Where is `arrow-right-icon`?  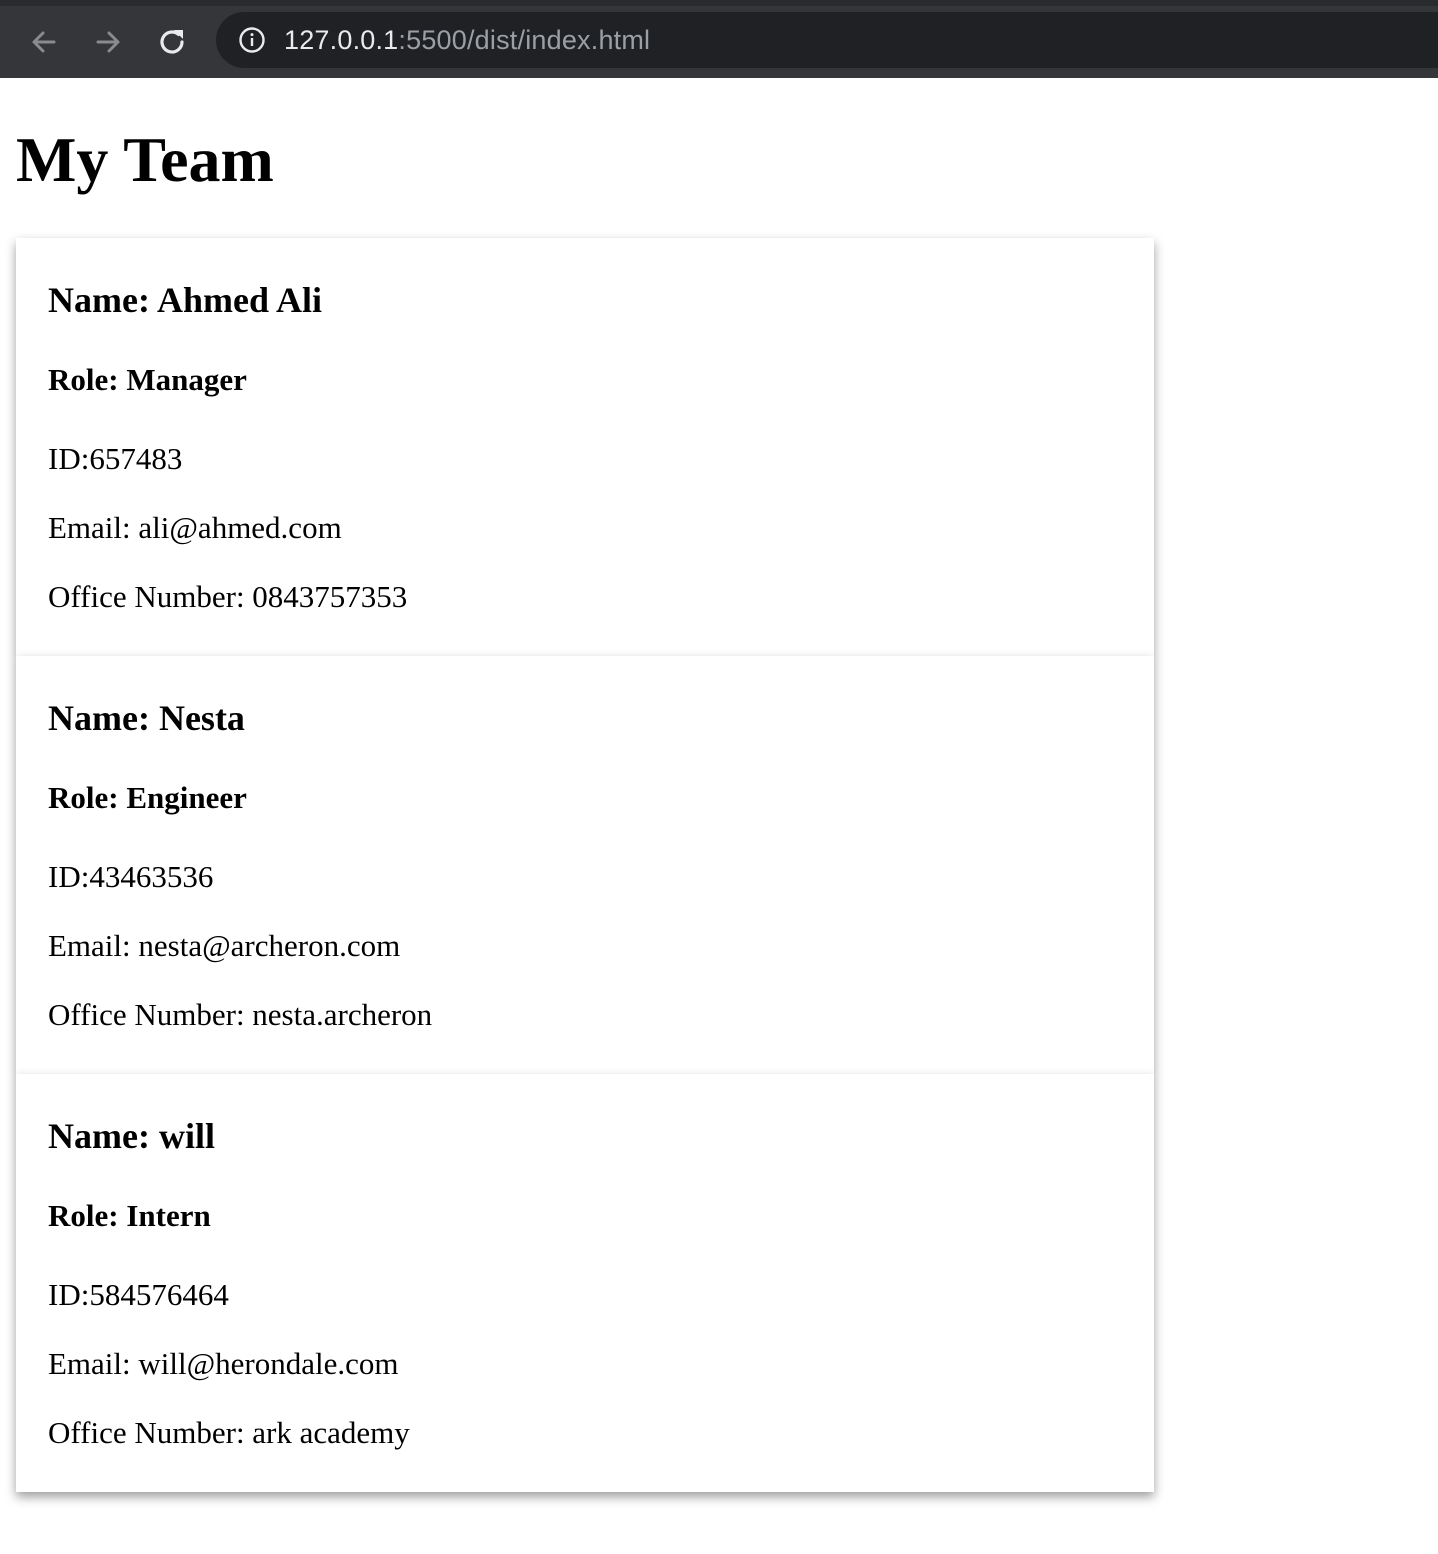
arrow-right-icon is located at coordinates (108, 42).